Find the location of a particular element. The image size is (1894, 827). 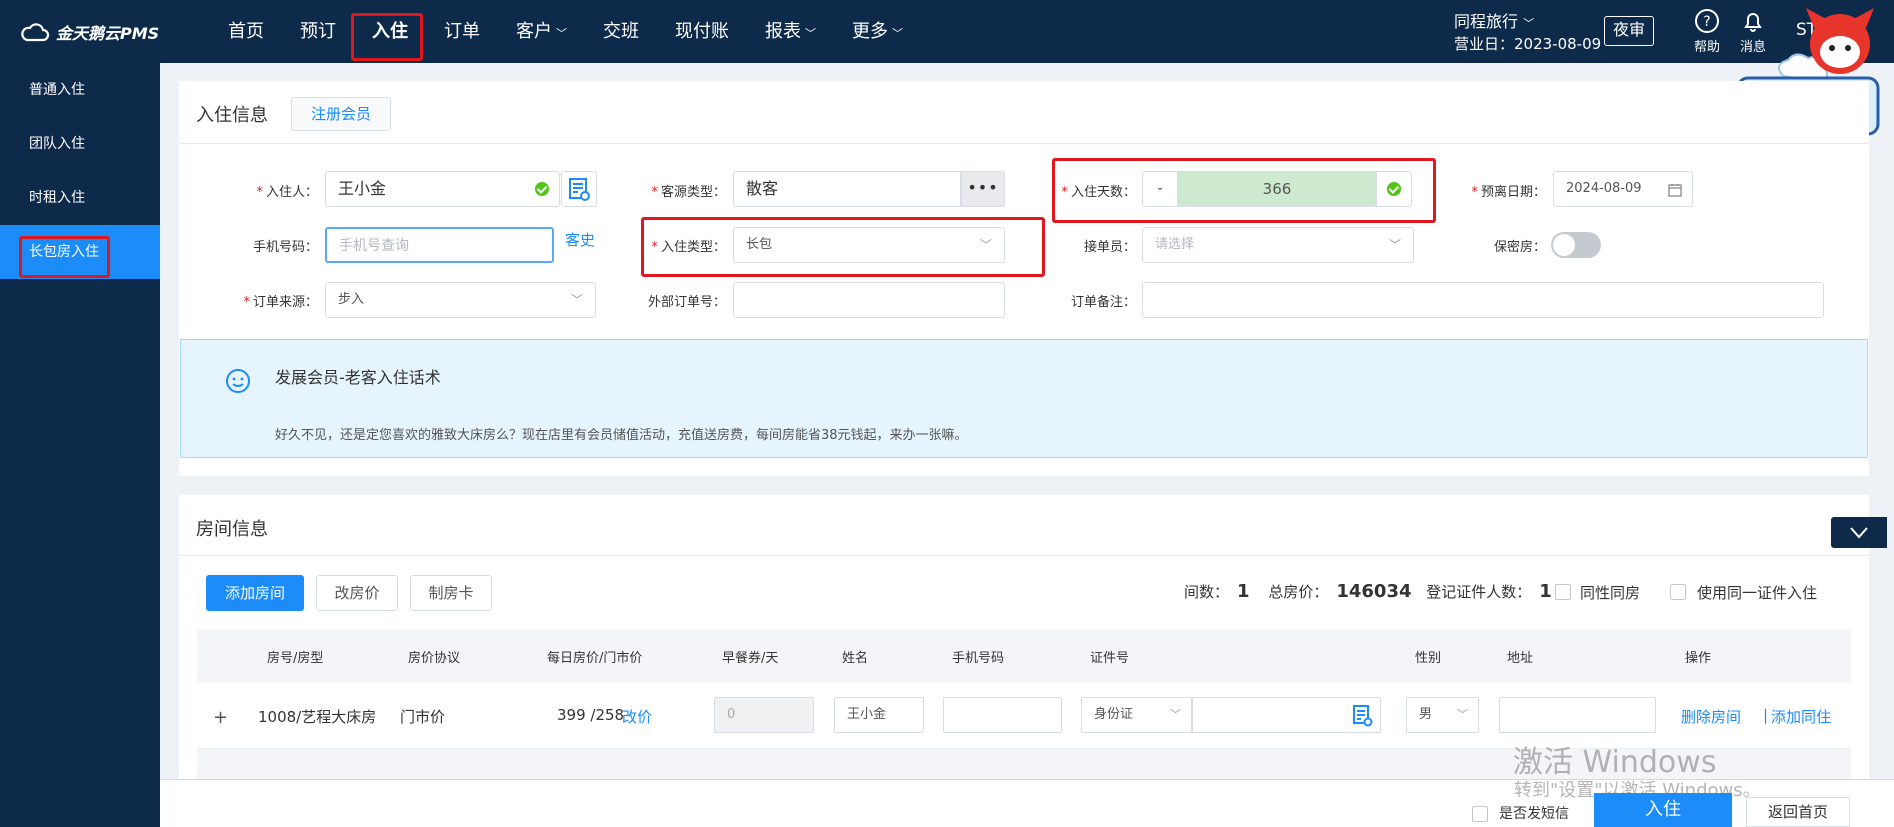

id-number-input is located at coordinates (1286, 715).